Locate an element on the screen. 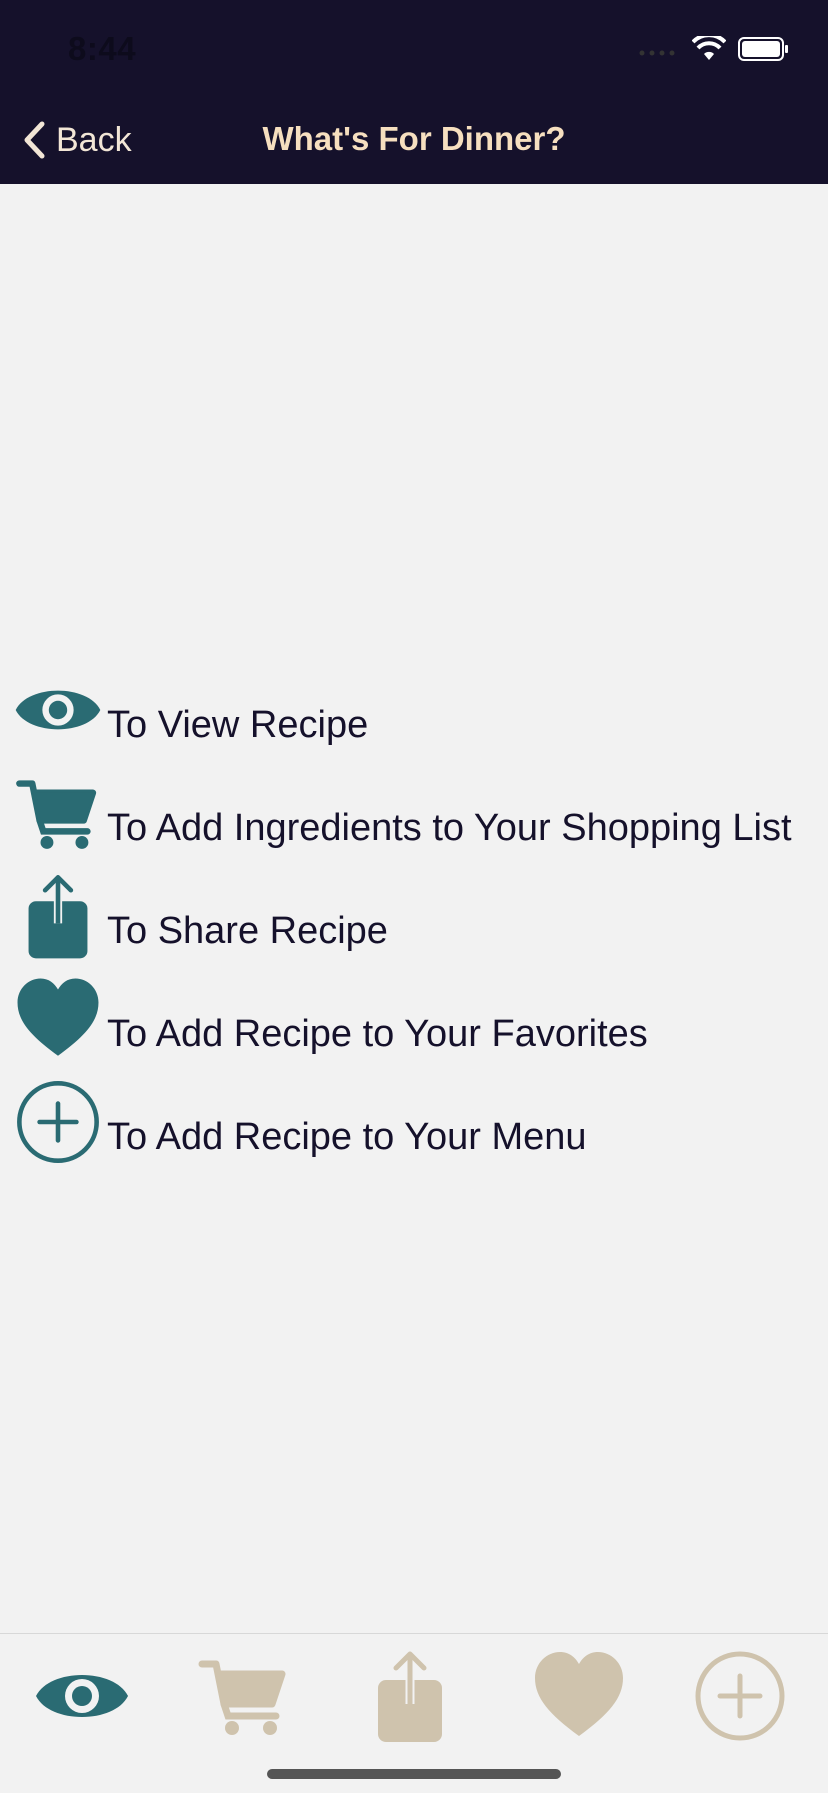 The width and height of the screenshot is (828, 1793). legend-item-menu: To Add Recipe to Your Menu is located at coordinates (414, 1127).